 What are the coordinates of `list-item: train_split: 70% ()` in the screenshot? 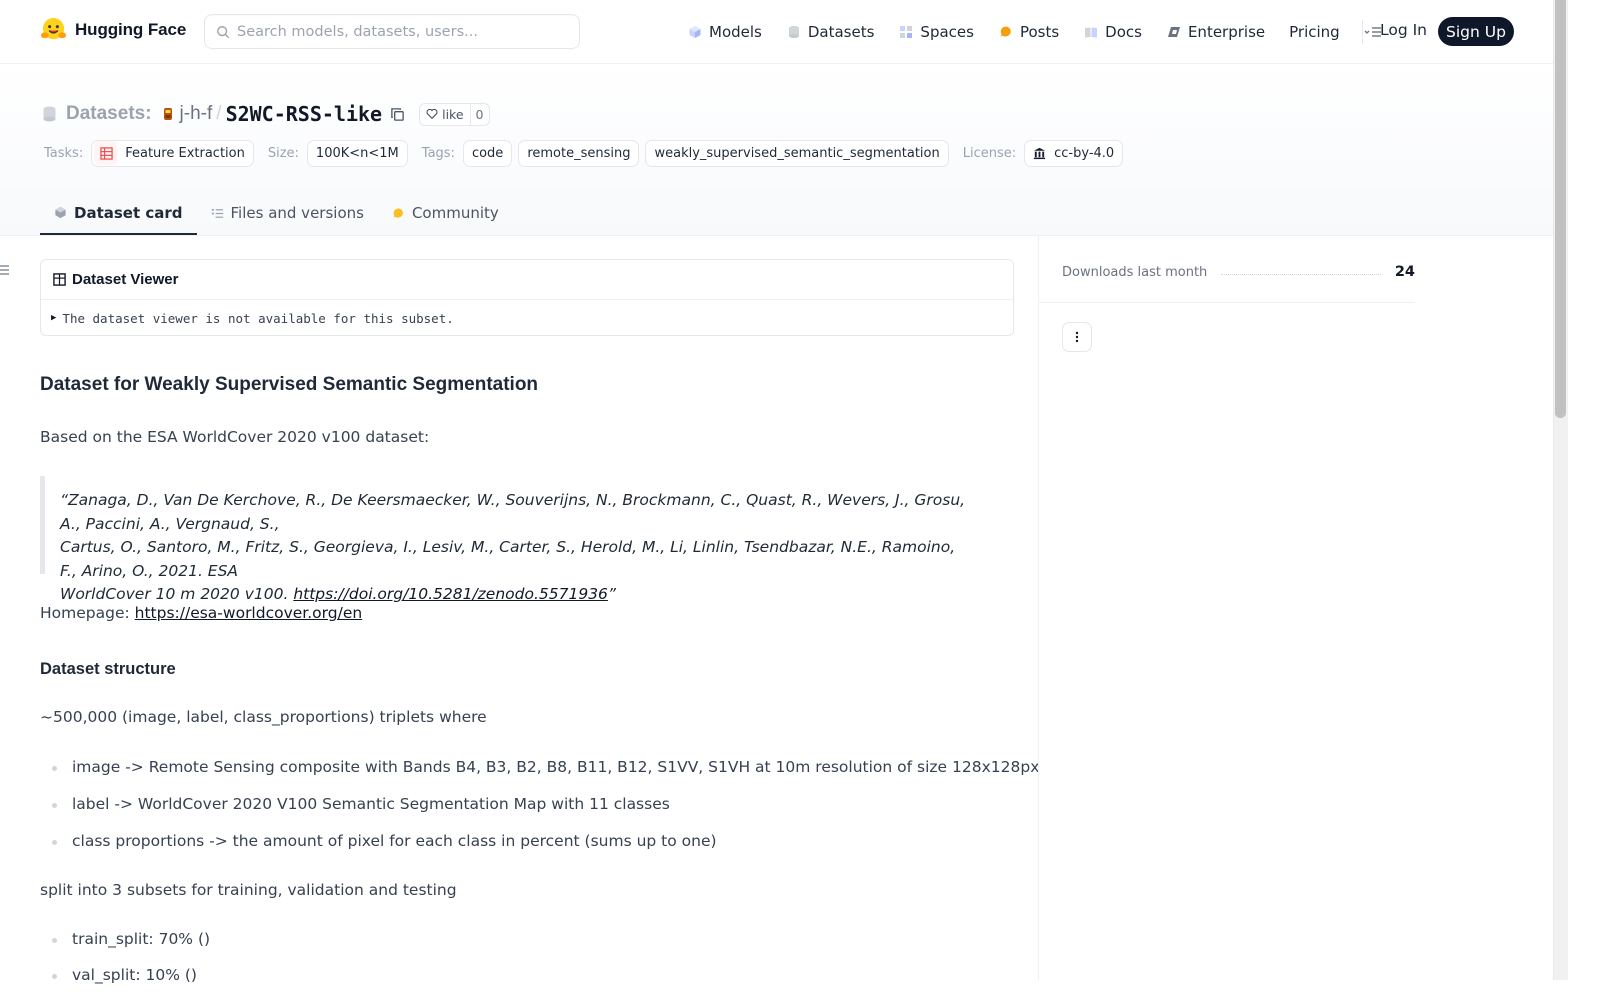 It's located at (131, 939).